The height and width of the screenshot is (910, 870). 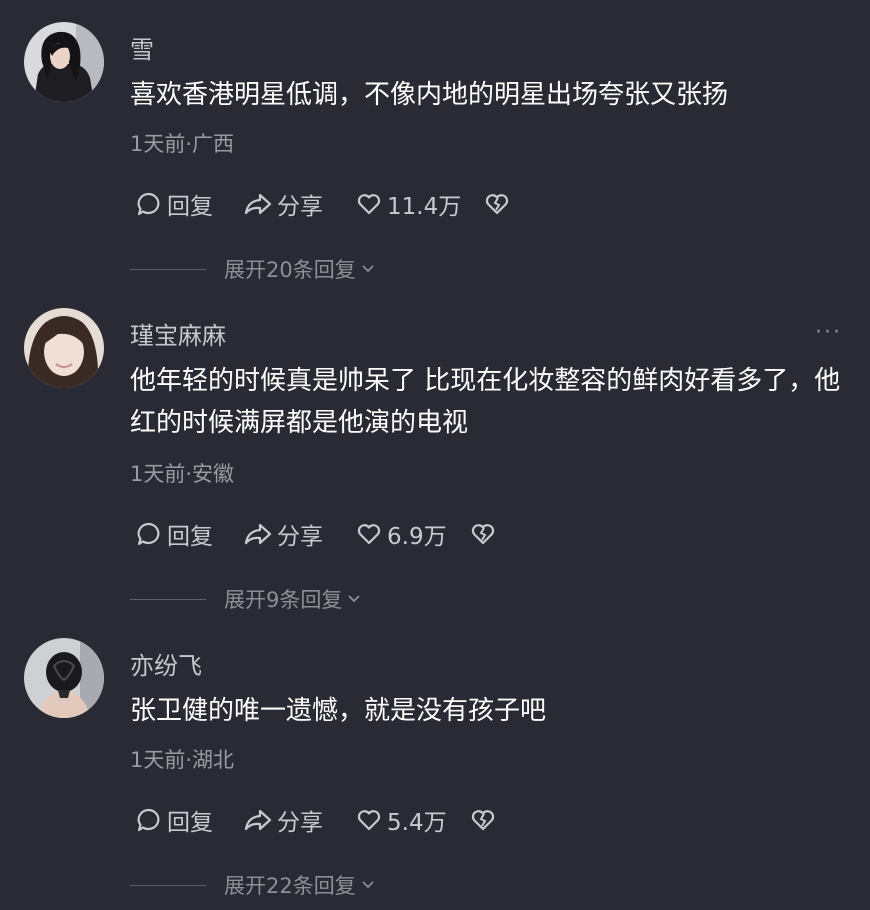 What do you see at coordinates (182, 760) in the screenshot?
I see `comment-meta: 1天前·湖北` at bounding box center [182, 760].